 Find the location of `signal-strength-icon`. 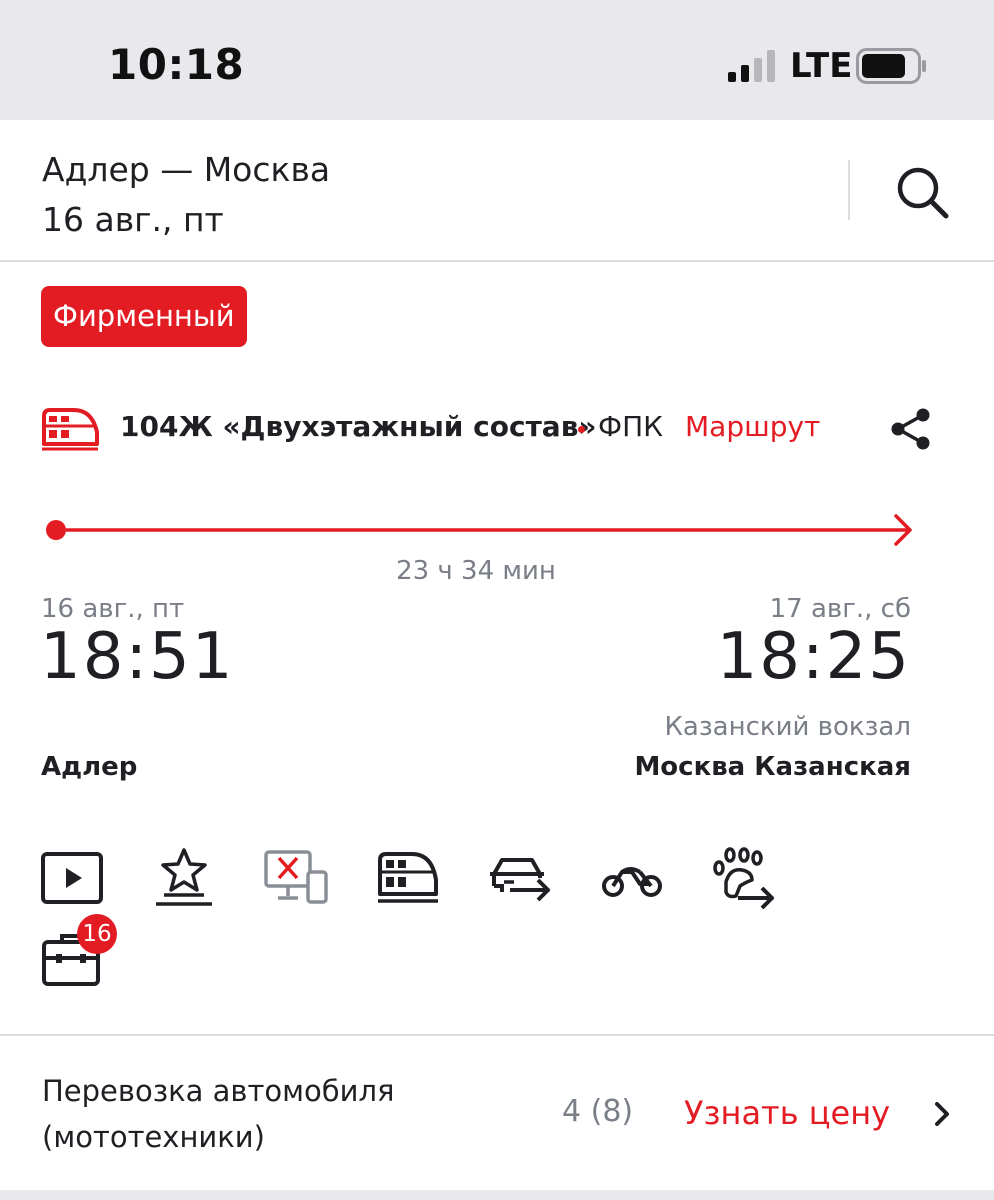

signal-strength-icon is located at coordinates (751, 66).